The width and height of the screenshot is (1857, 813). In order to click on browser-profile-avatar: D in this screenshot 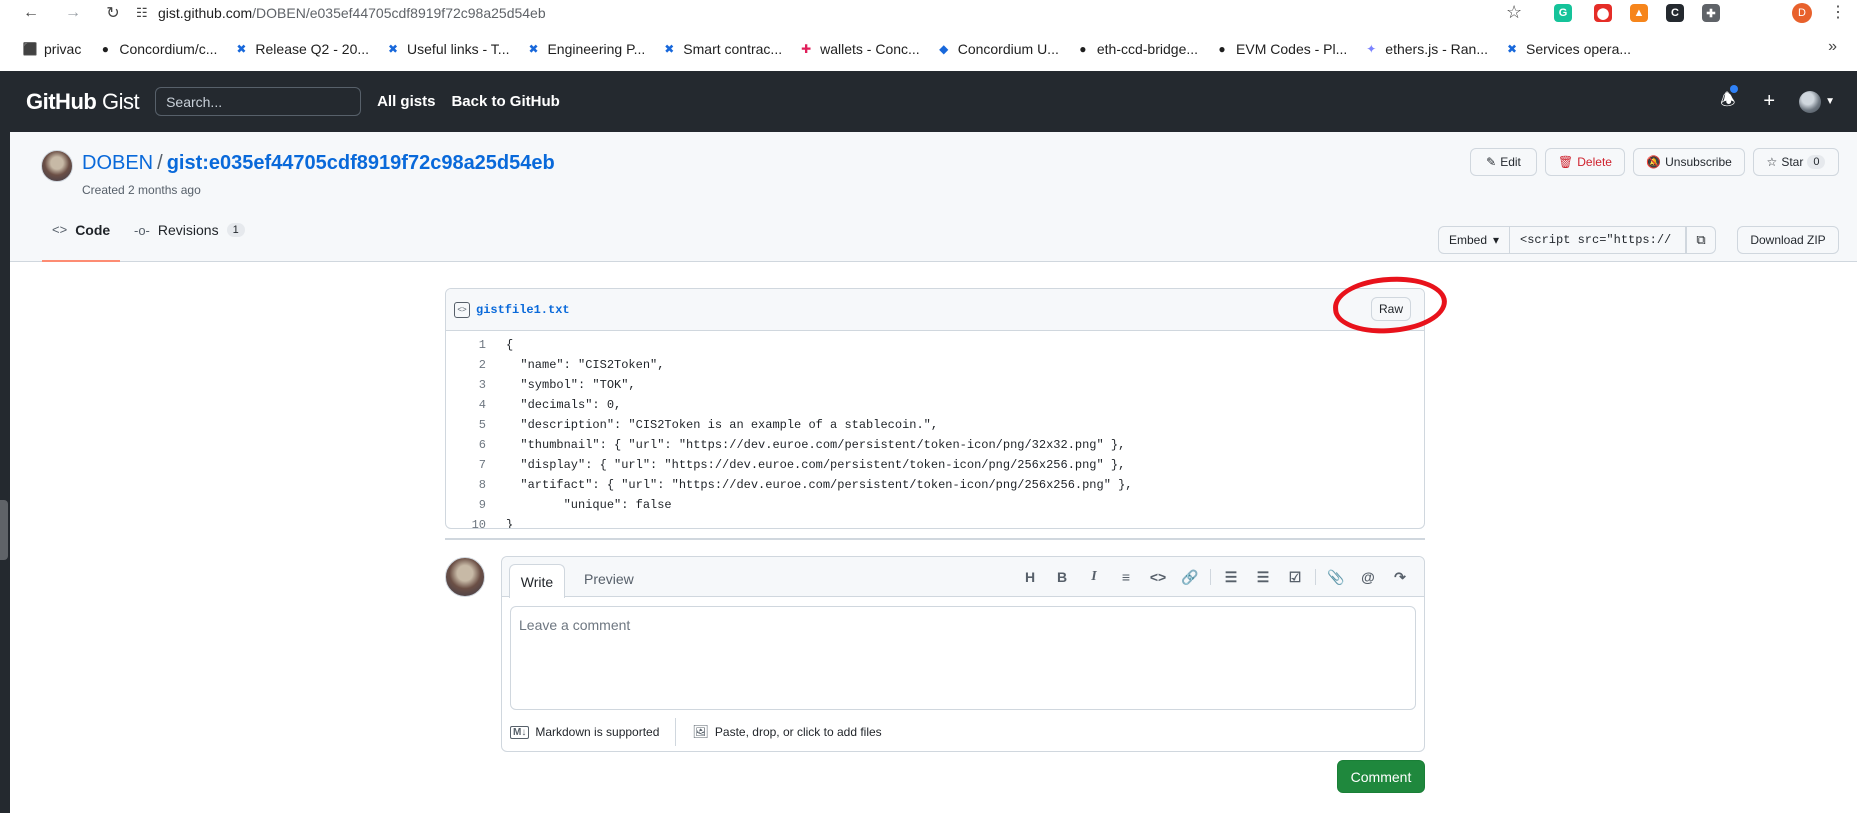, I will do `click(1802, 13)`.